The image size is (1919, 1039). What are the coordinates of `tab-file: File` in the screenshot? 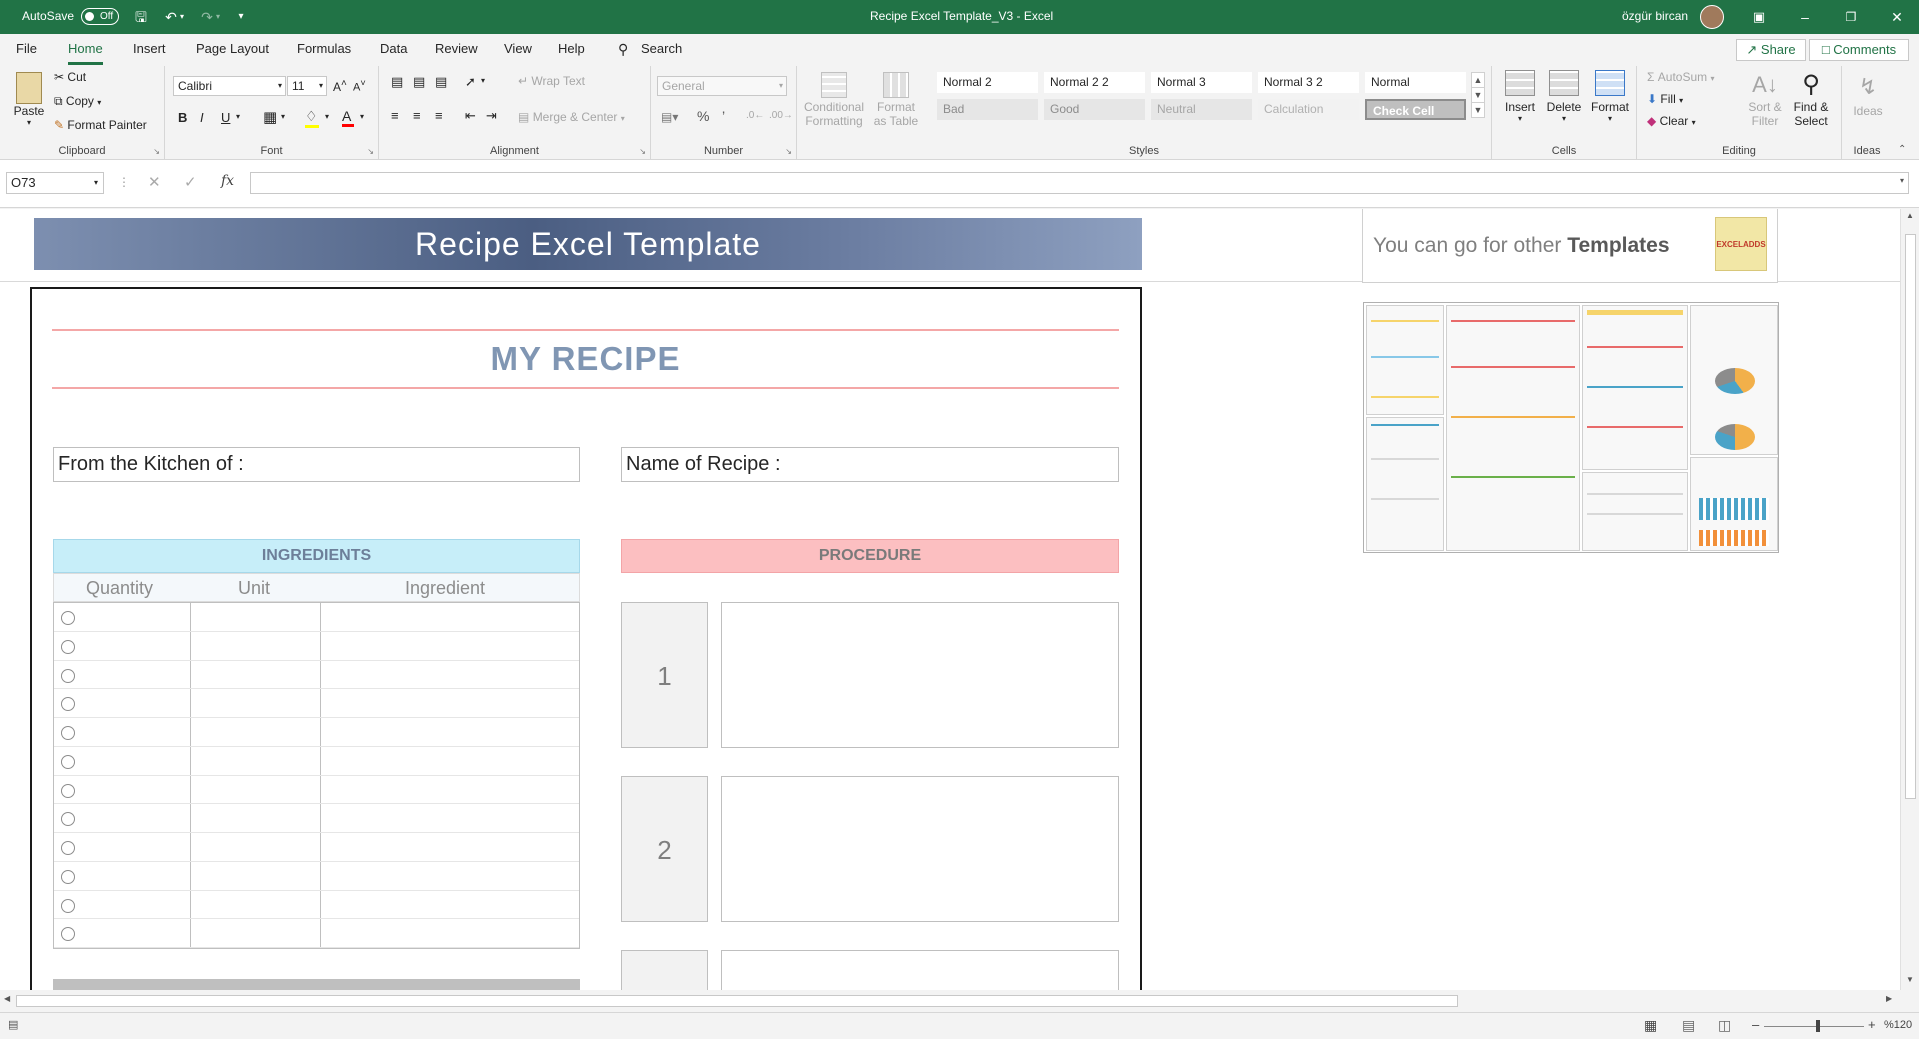 It's located at (26, 48).